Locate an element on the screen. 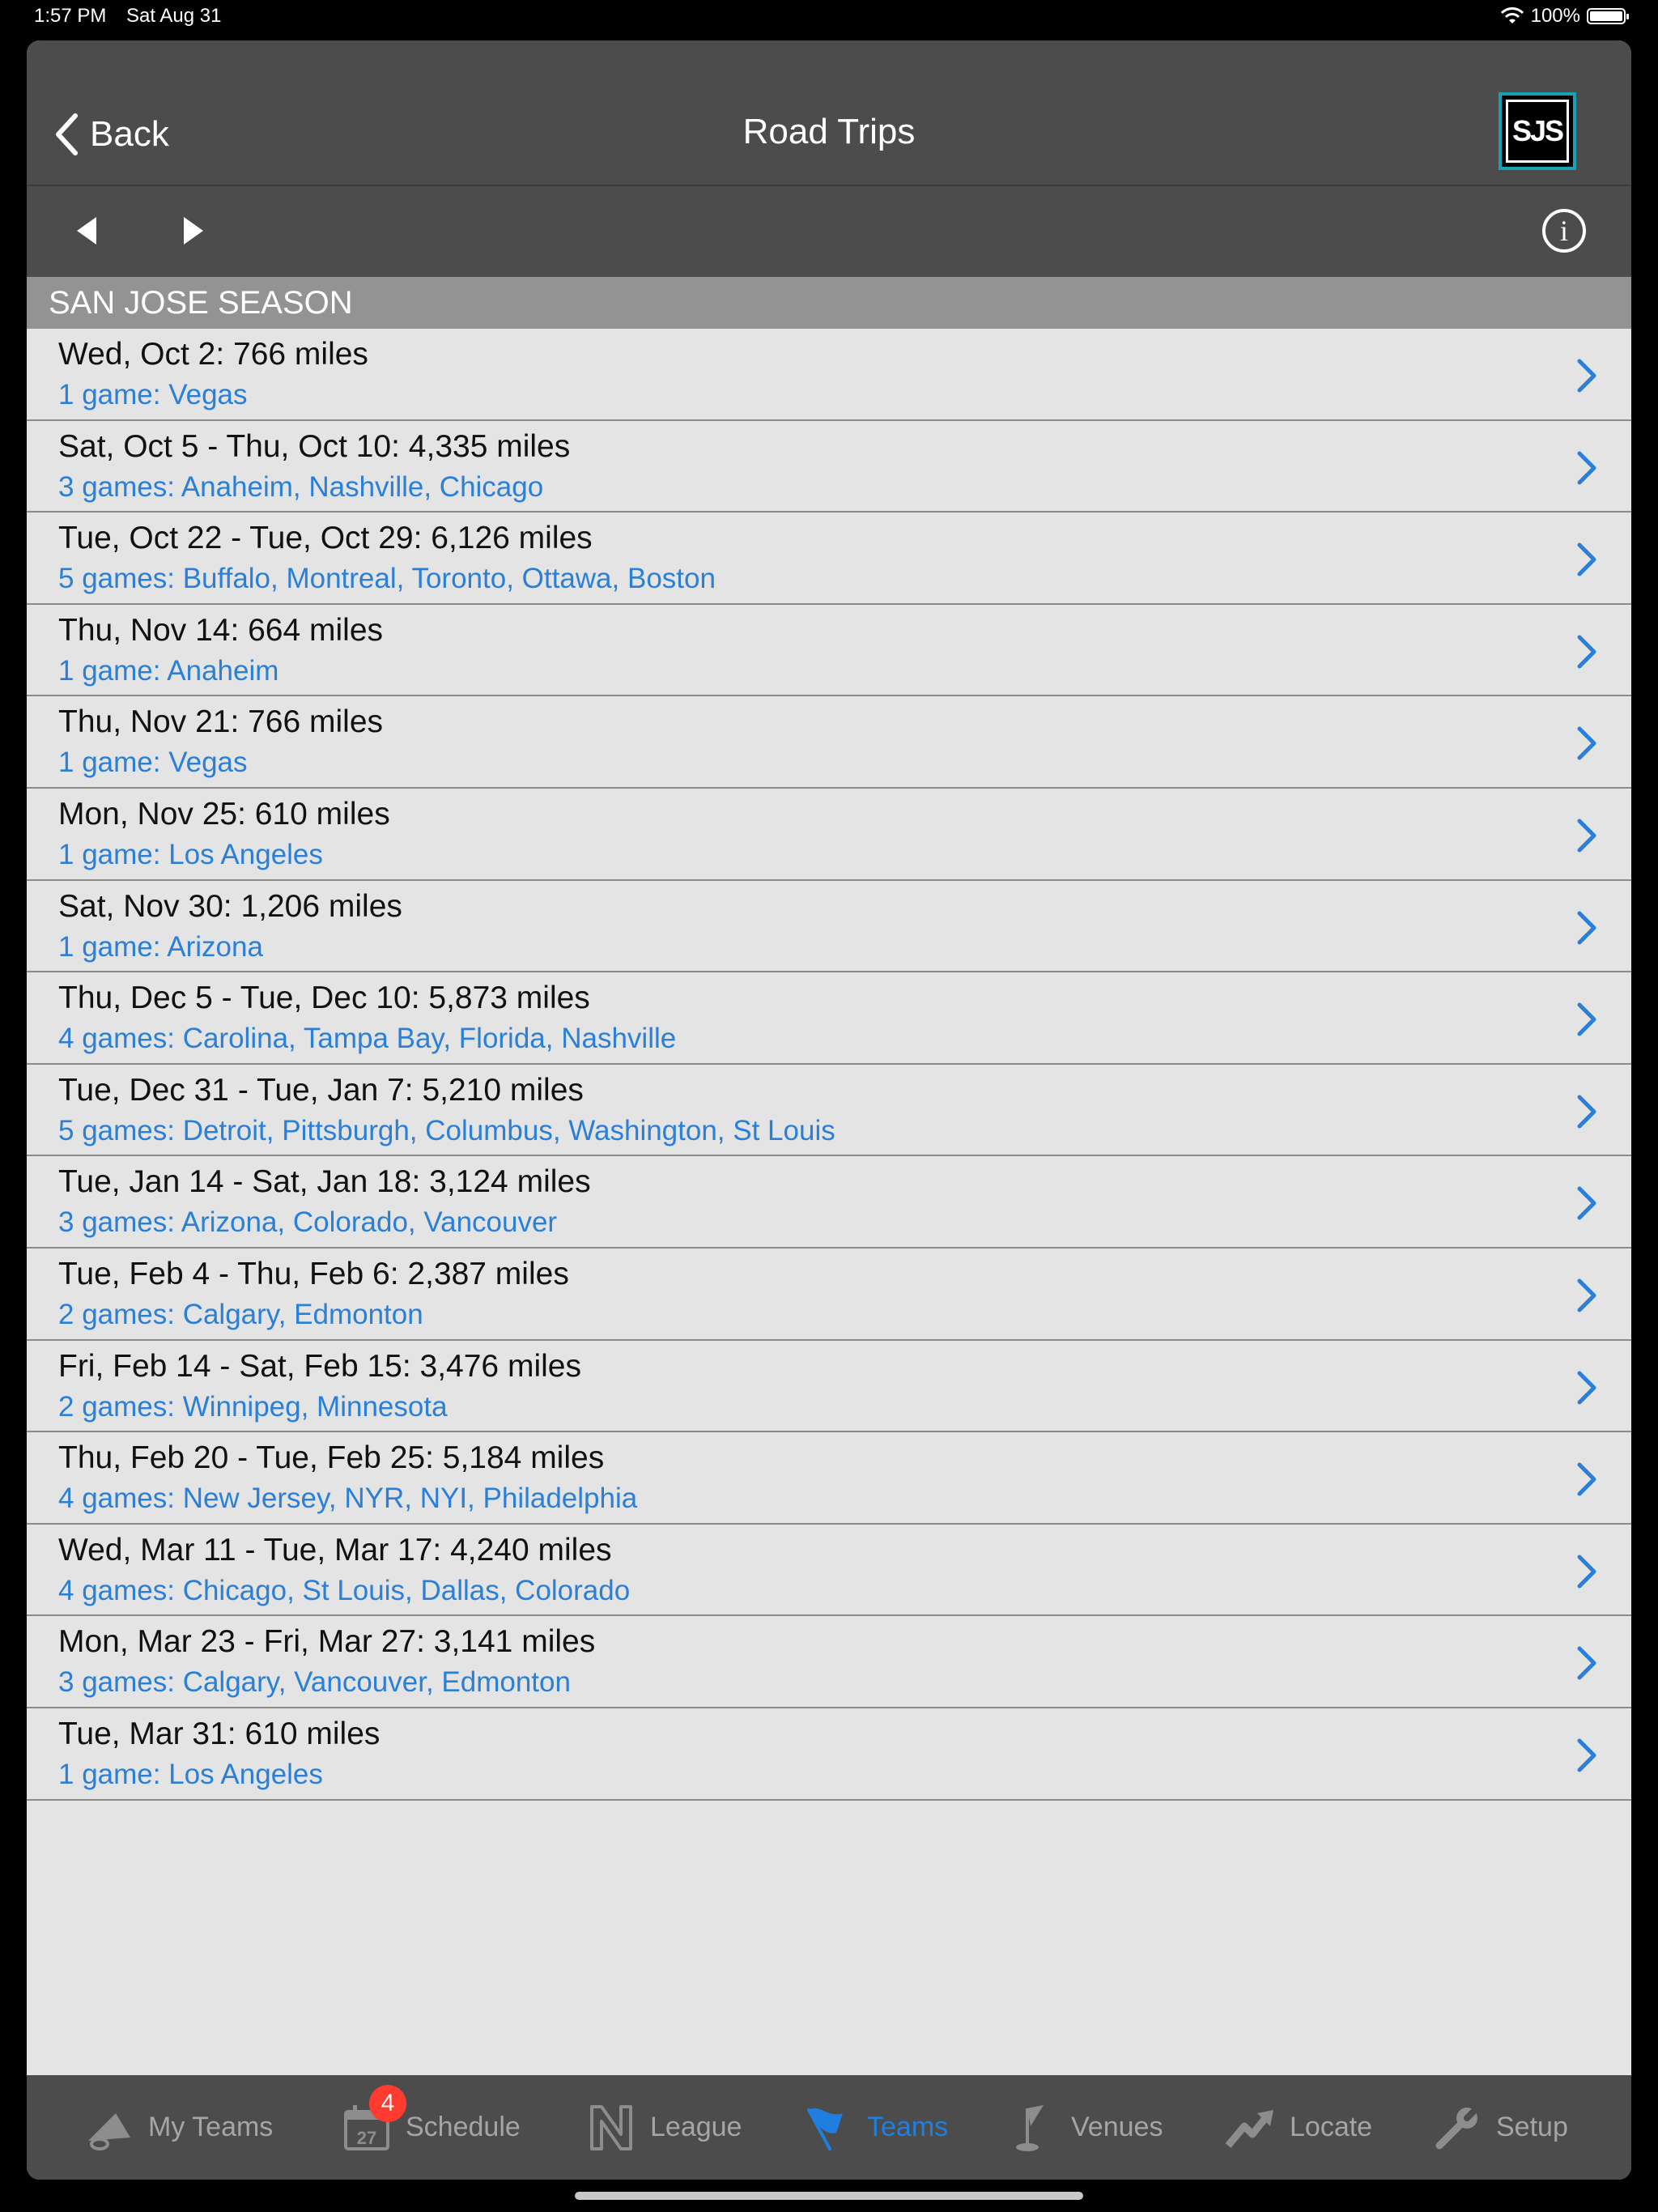  tab-label: Schedule is located at coordinates (463, 2127).